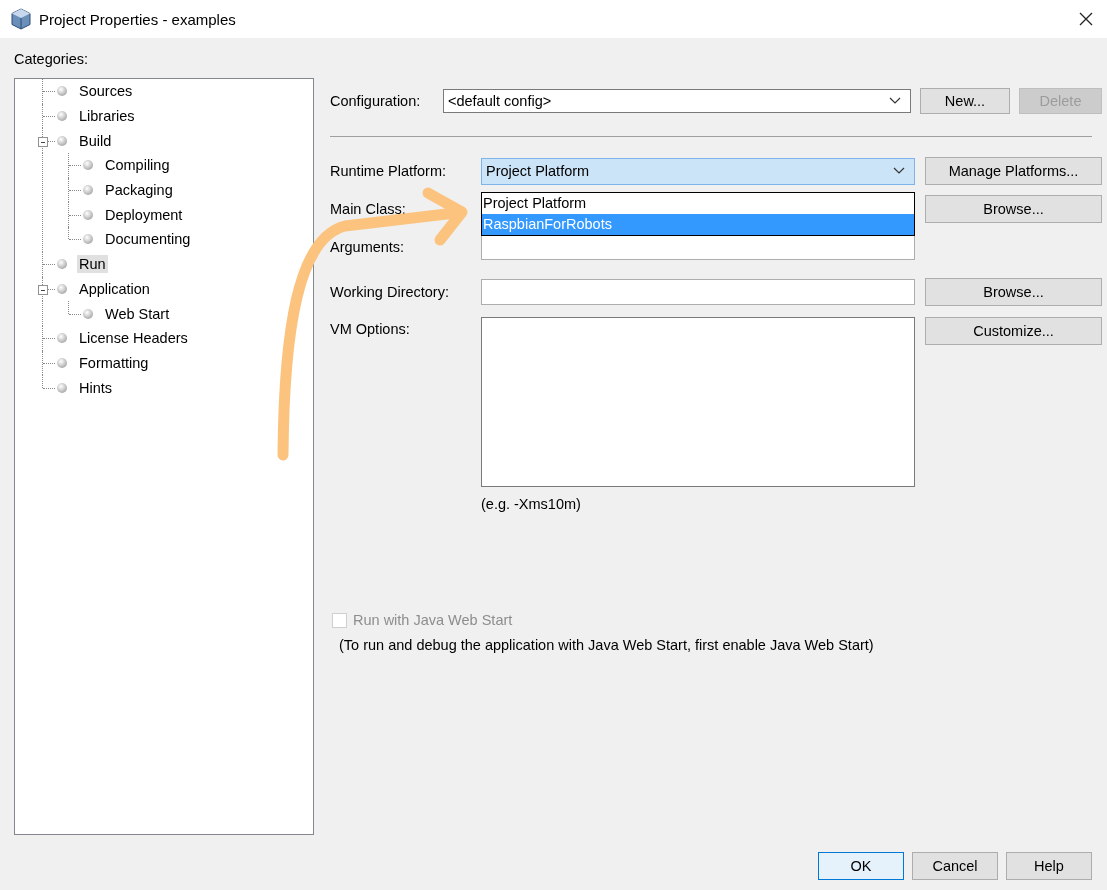 This screenshot has height=890, width=1107. Describe the element at coordinates (531, 504) in the screenshot. I see `hint-text: (e.g. -Xms10m)` at that location.